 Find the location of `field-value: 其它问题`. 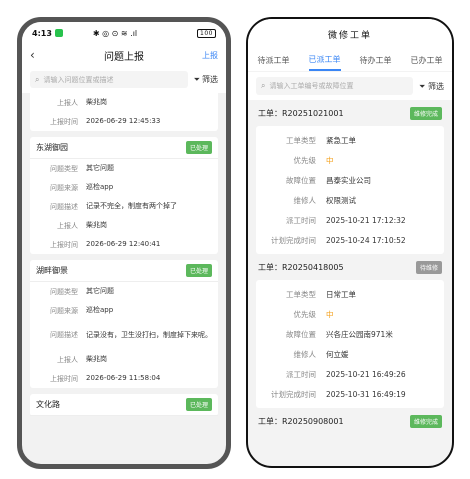

field-value: 其它问题 is located at coordinates (100, 168).